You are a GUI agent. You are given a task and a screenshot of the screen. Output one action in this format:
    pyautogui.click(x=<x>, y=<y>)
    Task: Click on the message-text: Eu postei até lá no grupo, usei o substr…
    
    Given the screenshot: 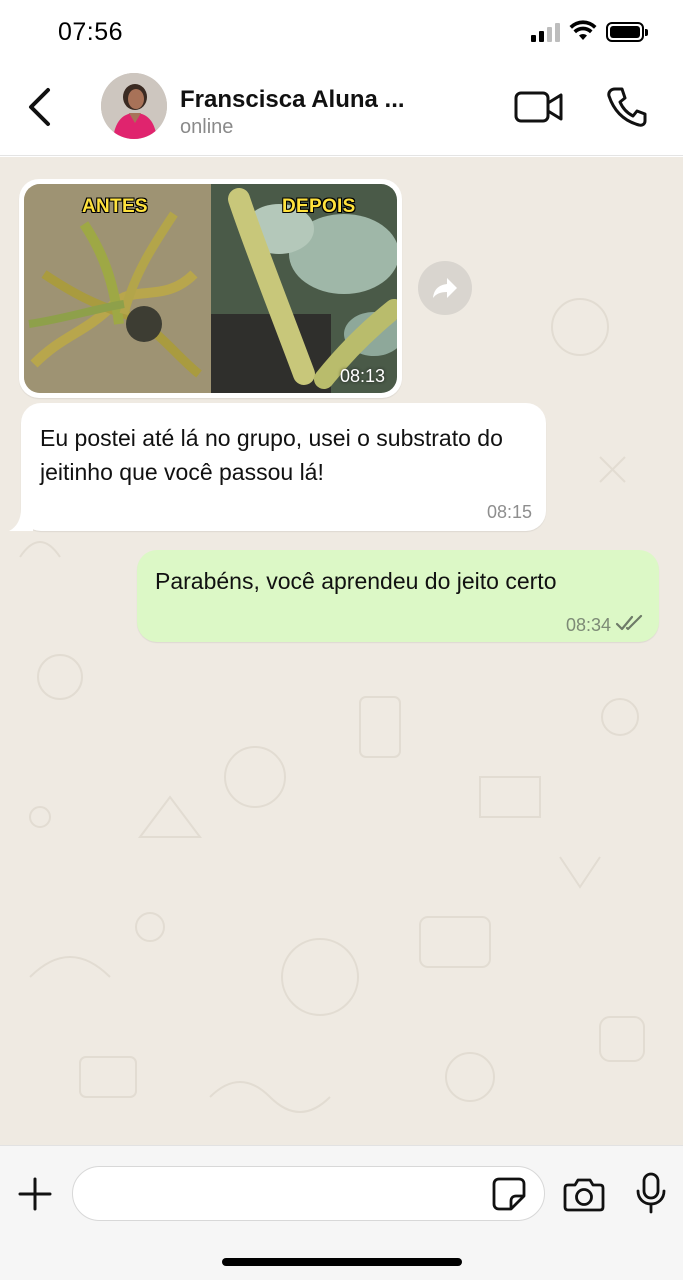 What is the action you would take?
    pyautogui.click(x=271, y=455)
    